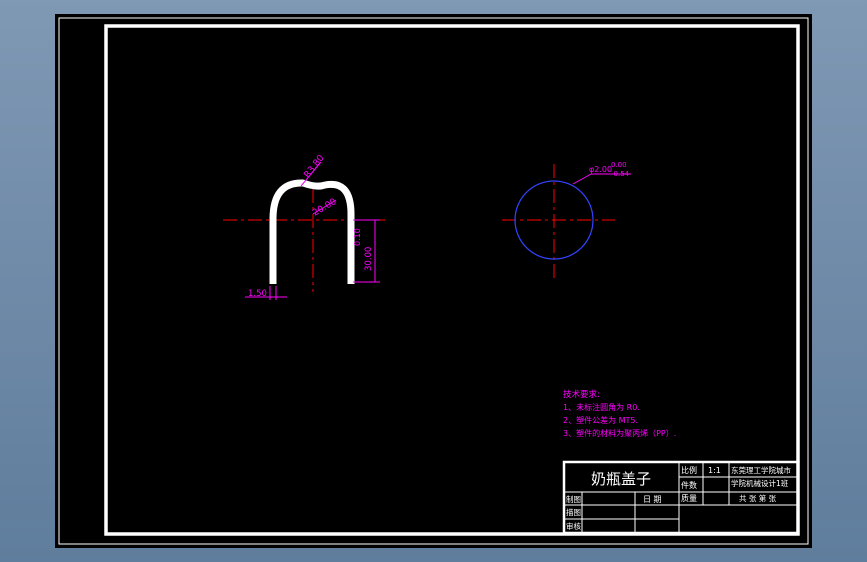  What do you see at coordinates (689, 470) in the screenshot?
I see `scale-label: 比例` at bounding box center [689, 470].